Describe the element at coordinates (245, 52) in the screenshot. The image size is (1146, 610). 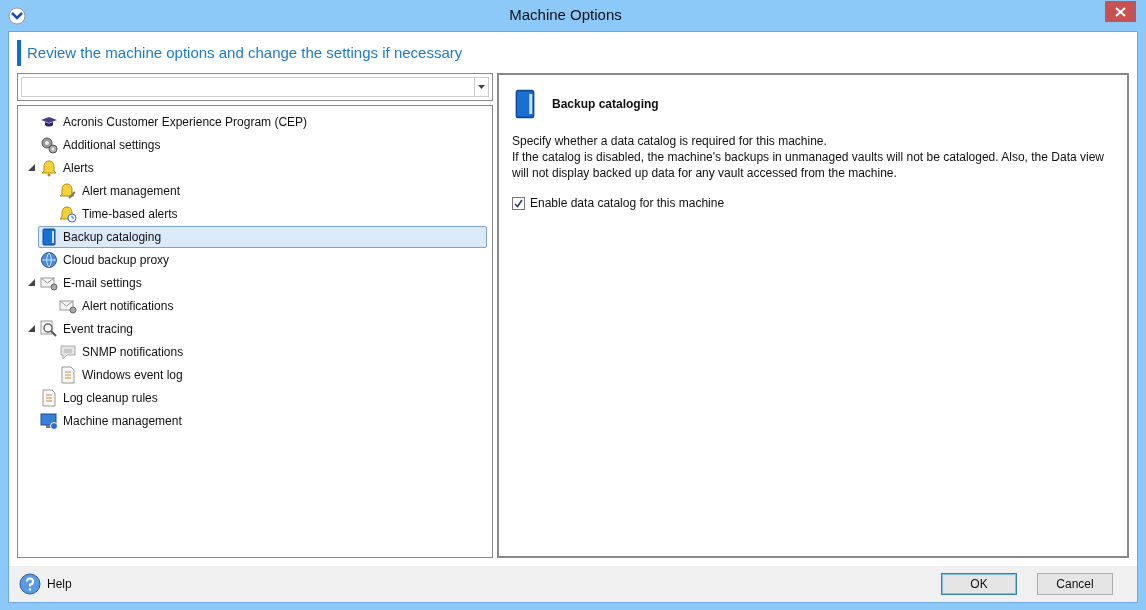
I see `page-header: Review the machine options and change the settings if necessary` at that location.